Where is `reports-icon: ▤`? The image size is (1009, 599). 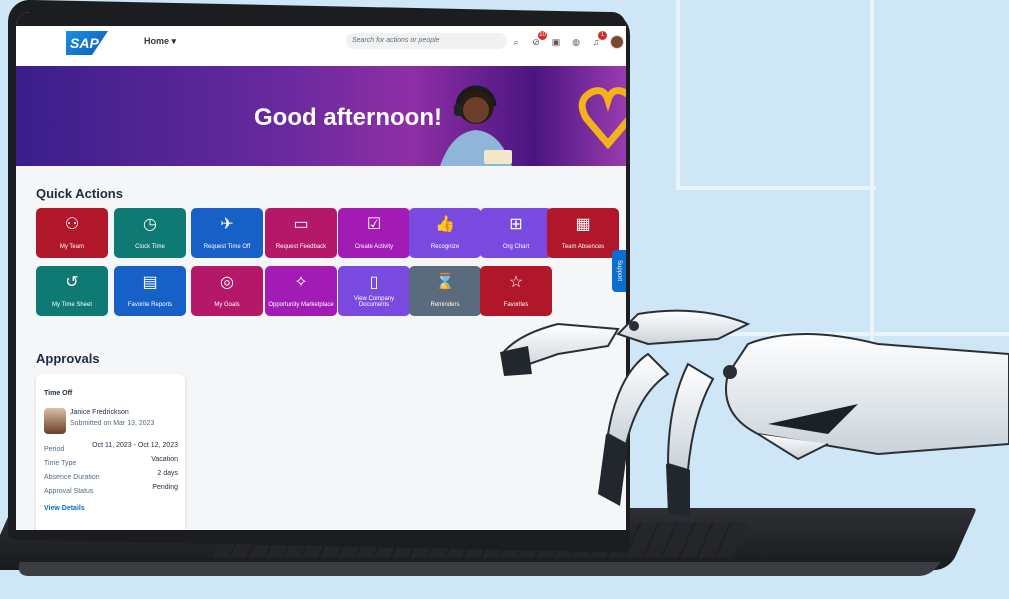
reports-icon: ▤ is located at coordinates (150, 282).